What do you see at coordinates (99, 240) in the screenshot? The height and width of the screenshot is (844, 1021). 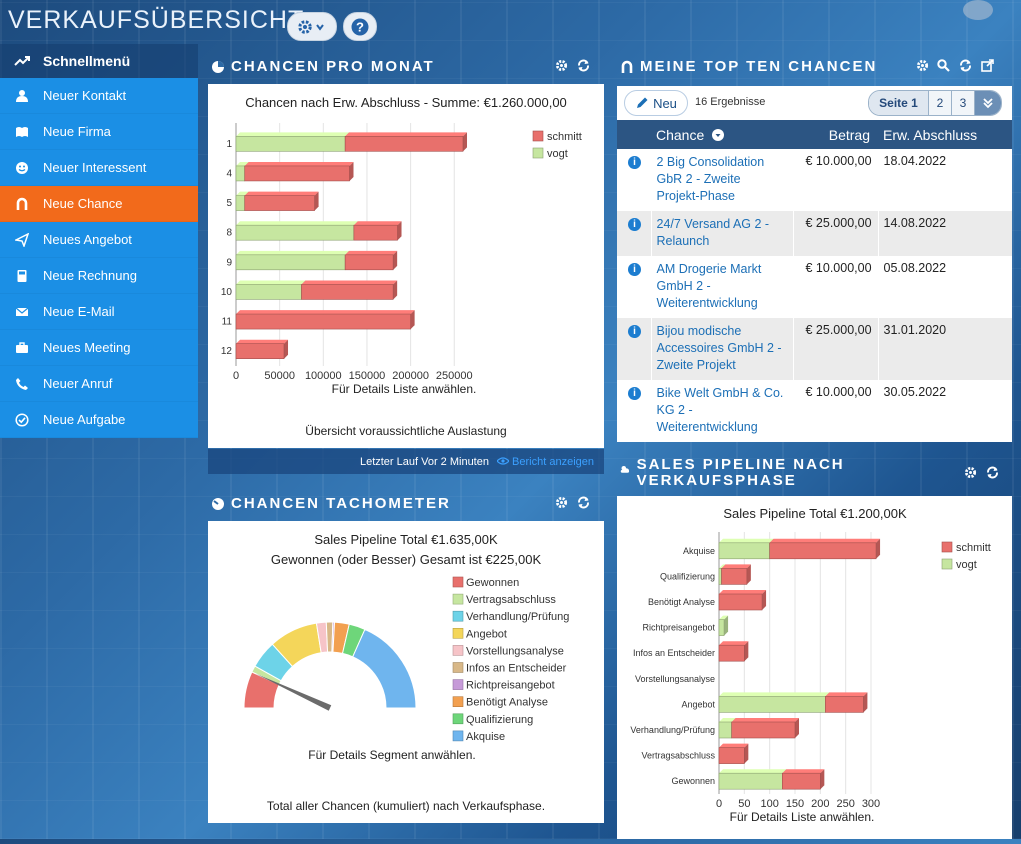 I see `sidebar-item-neues-angebot: Neues Angebot` at bounding box center [99, 240].